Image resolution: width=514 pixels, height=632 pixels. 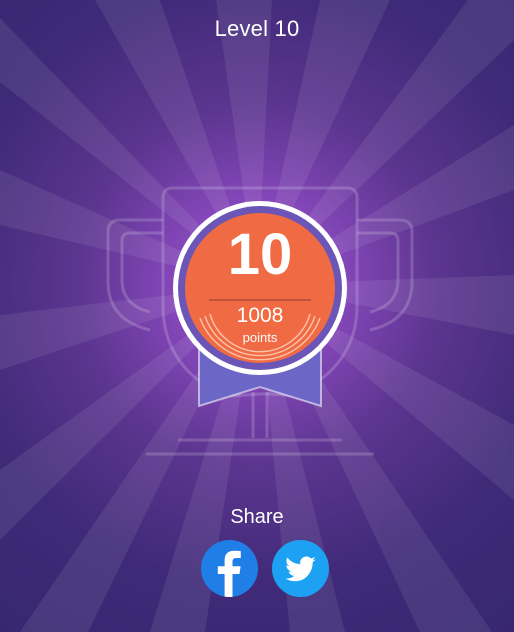 What do you see at coordinates (260, 254) in the screenshot?
I see `level-number: 10` at bounding box center [260, 254].